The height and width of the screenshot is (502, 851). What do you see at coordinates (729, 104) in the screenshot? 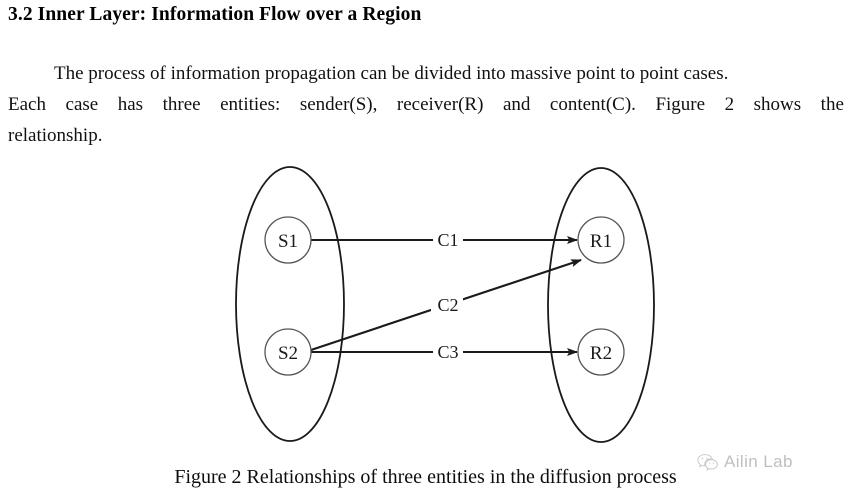
I see `paragraph-word: 2` at bounding box center [729, 104].